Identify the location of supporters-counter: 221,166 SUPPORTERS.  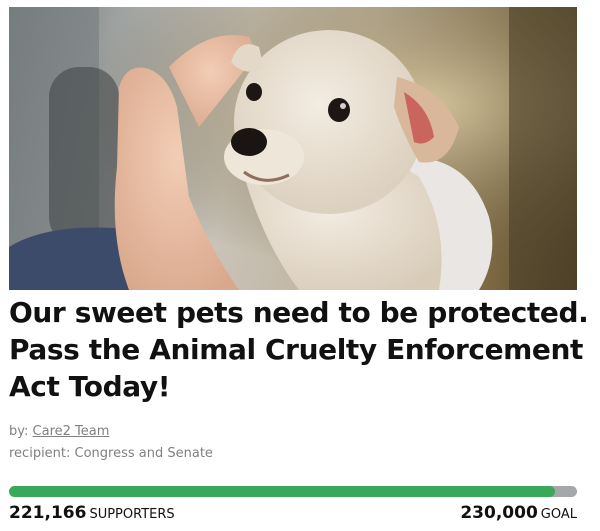
(92, 514).